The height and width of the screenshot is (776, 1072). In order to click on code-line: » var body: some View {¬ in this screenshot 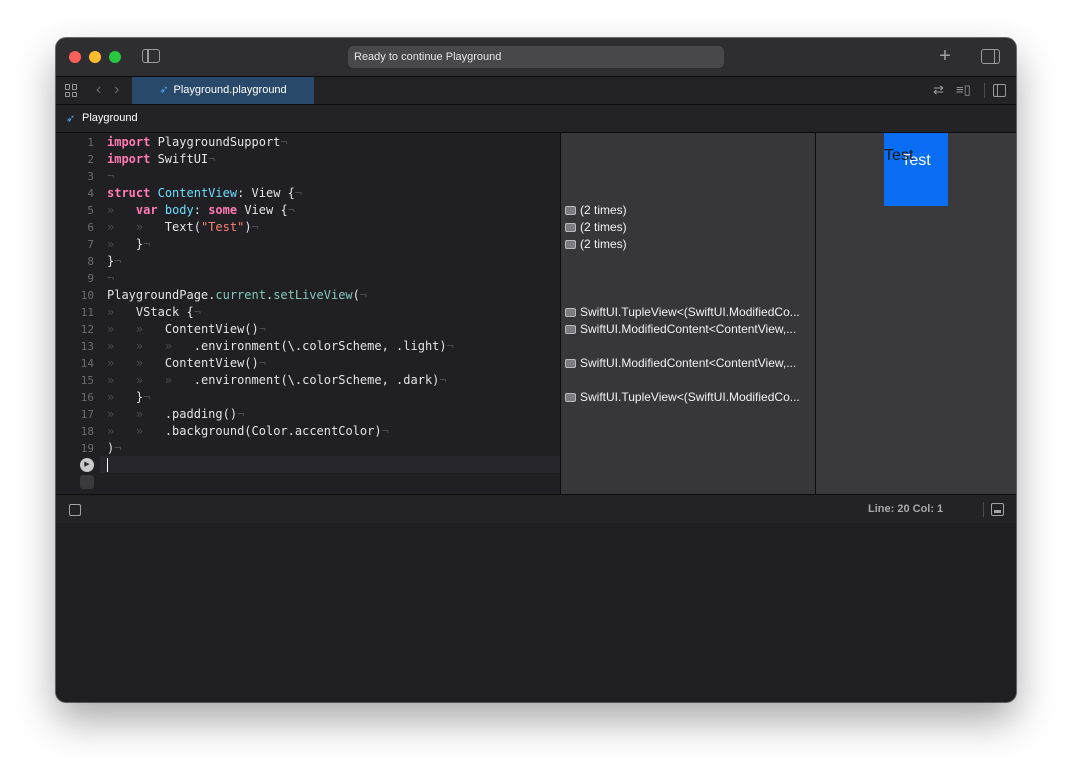, I will do `click(201, 210)`.